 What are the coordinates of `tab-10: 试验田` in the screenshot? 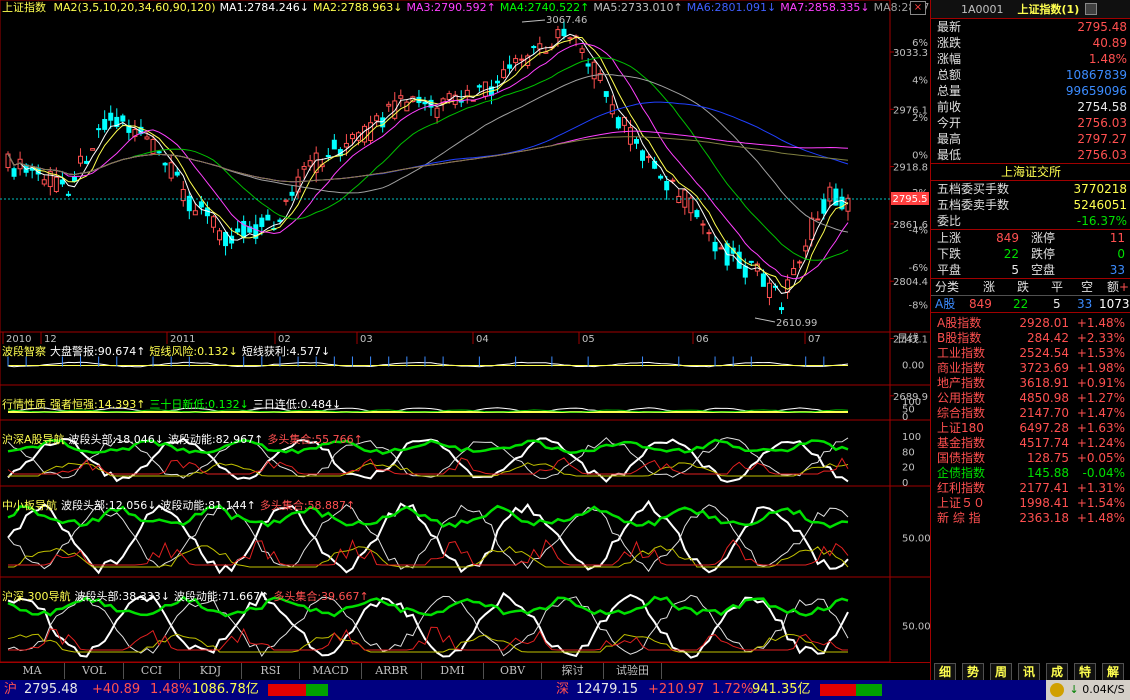 It's located at (633, 671).